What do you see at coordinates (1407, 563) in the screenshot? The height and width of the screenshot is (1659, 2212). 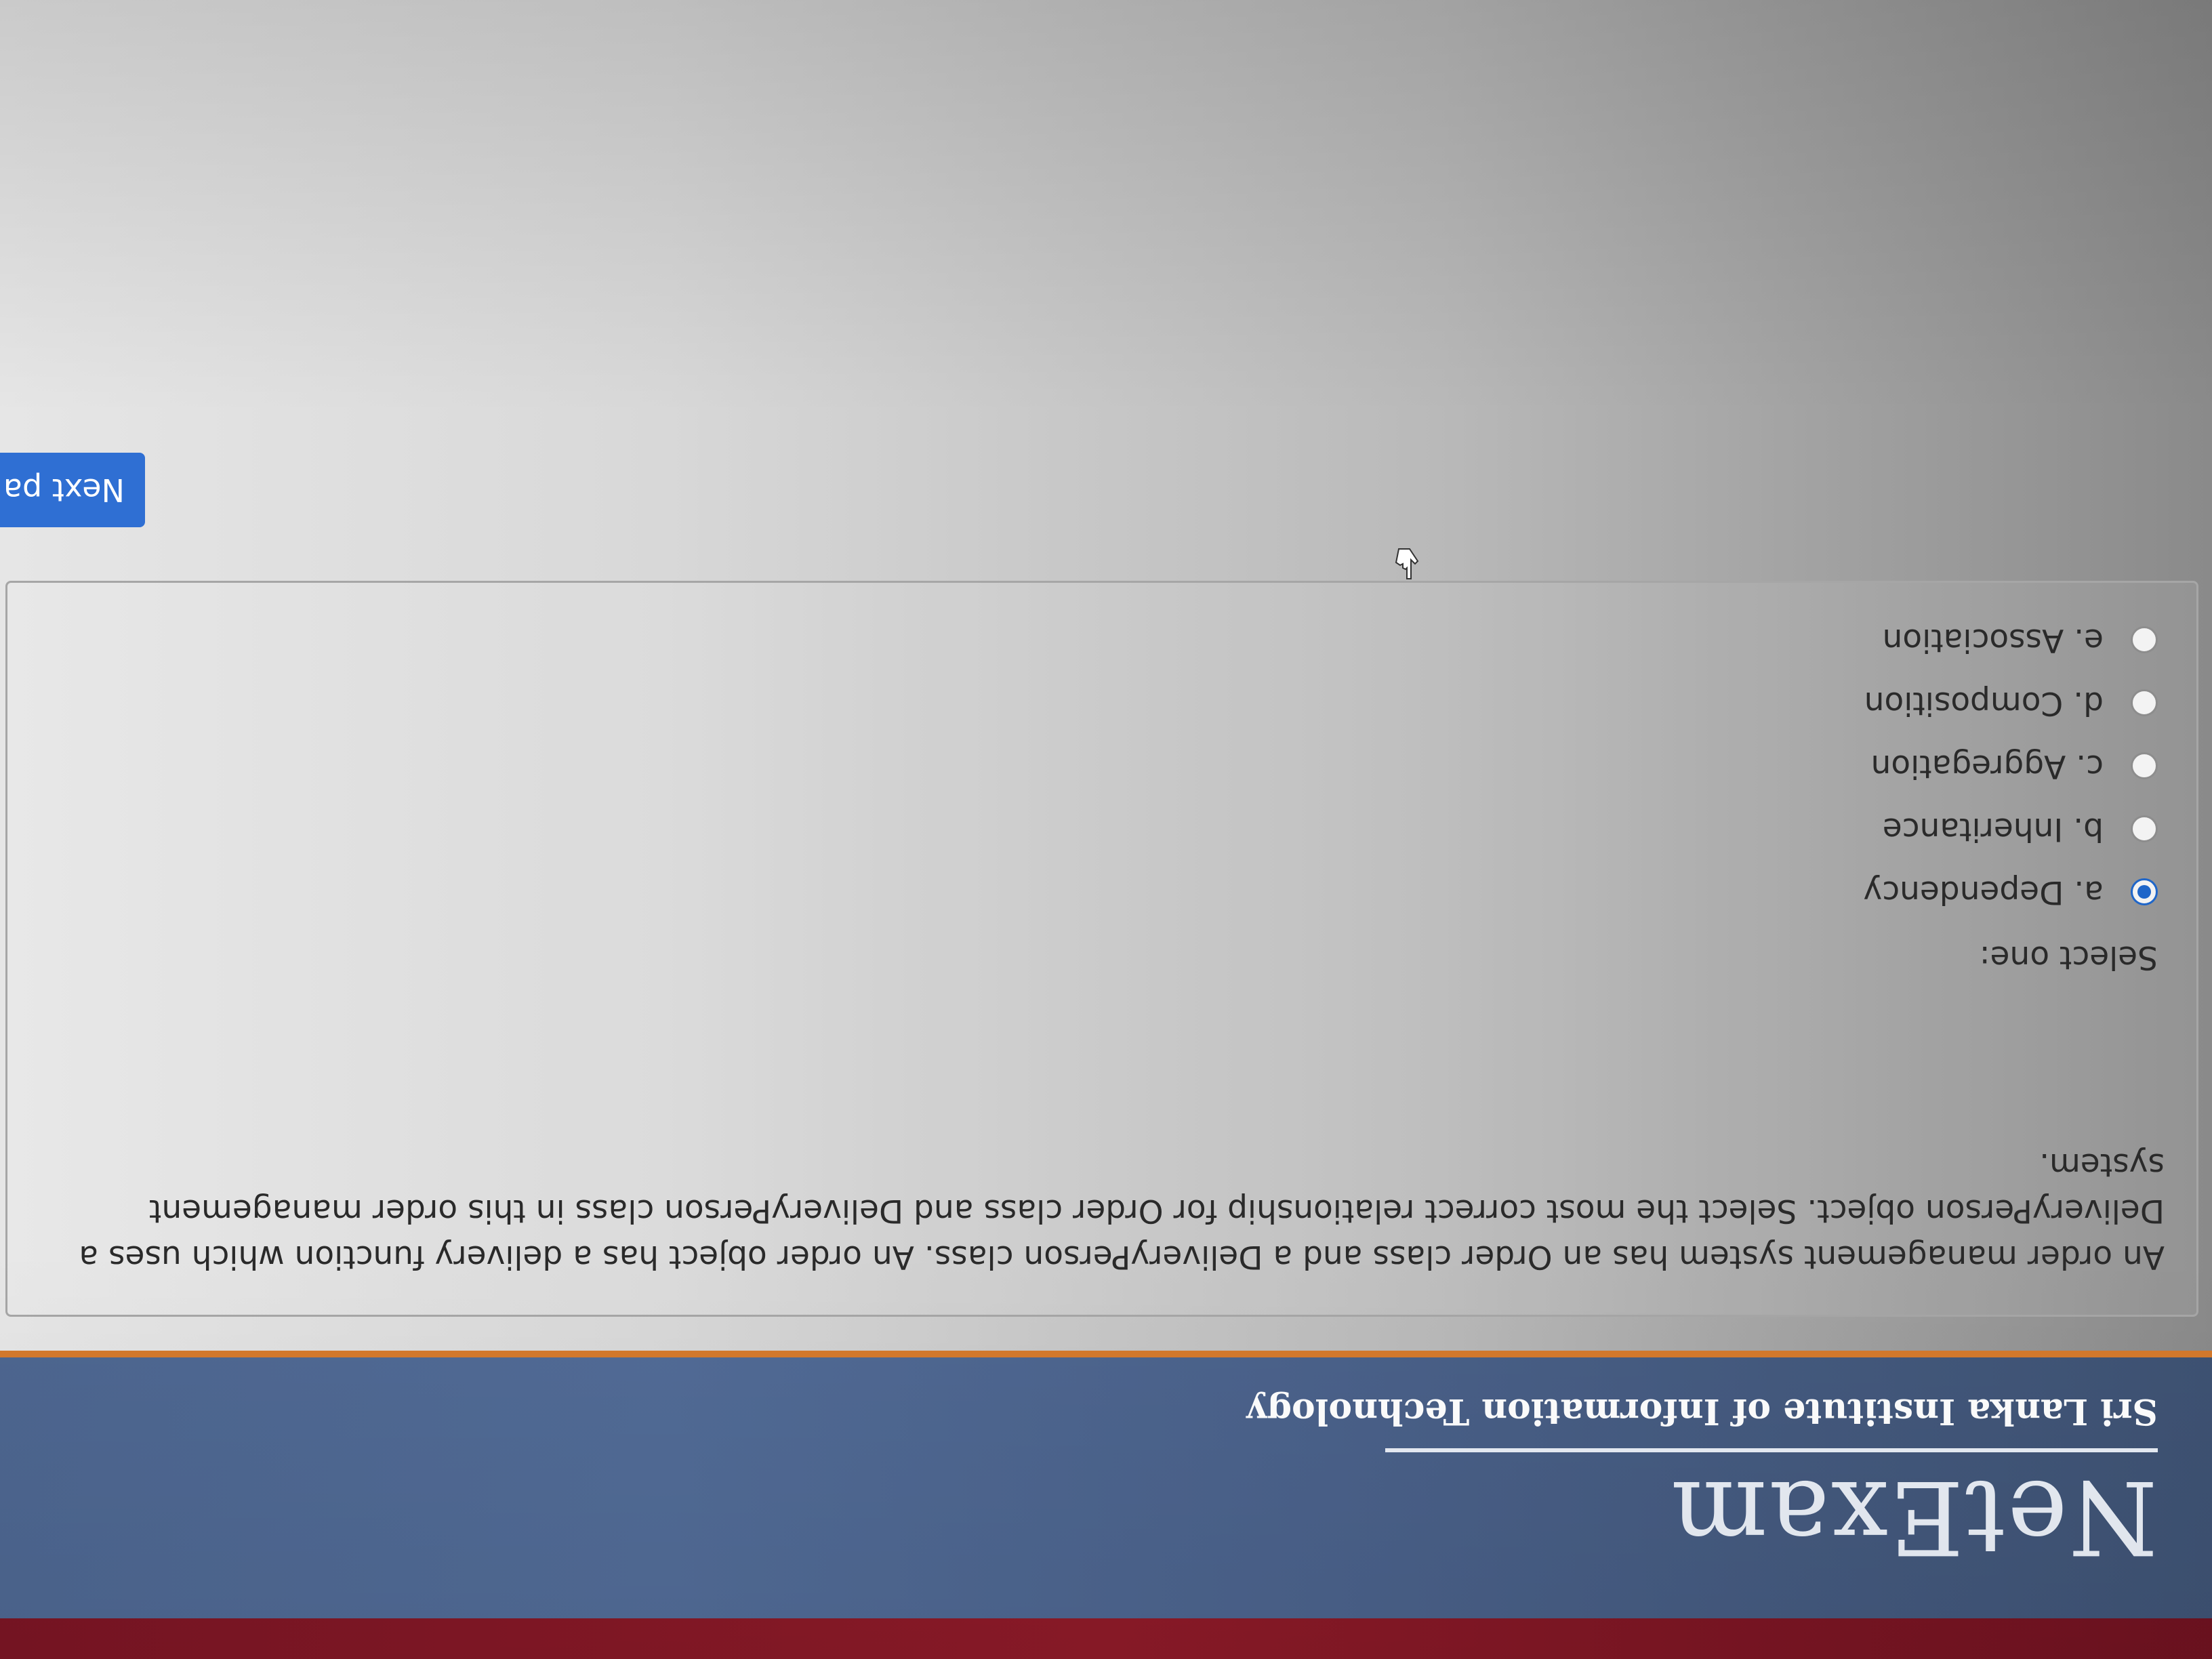 I see `hand-pointer-icon` at bounding box center [1407, 563].